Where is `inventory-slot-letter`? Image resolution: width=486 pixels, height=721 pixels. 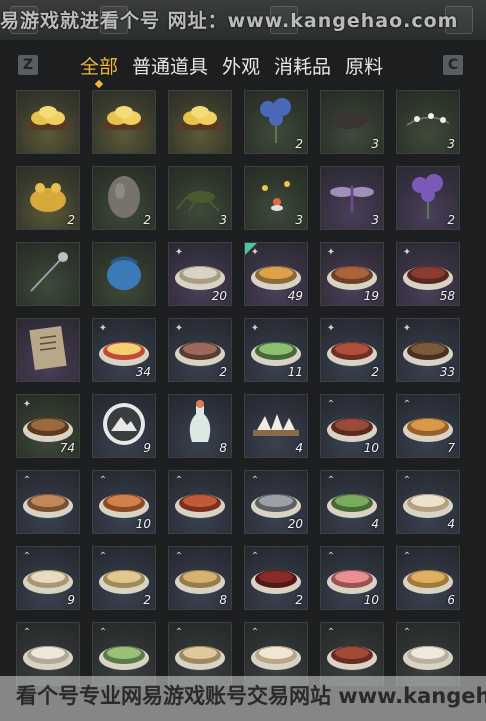
inventory-slot-letter is located at coordinates (48, 350).